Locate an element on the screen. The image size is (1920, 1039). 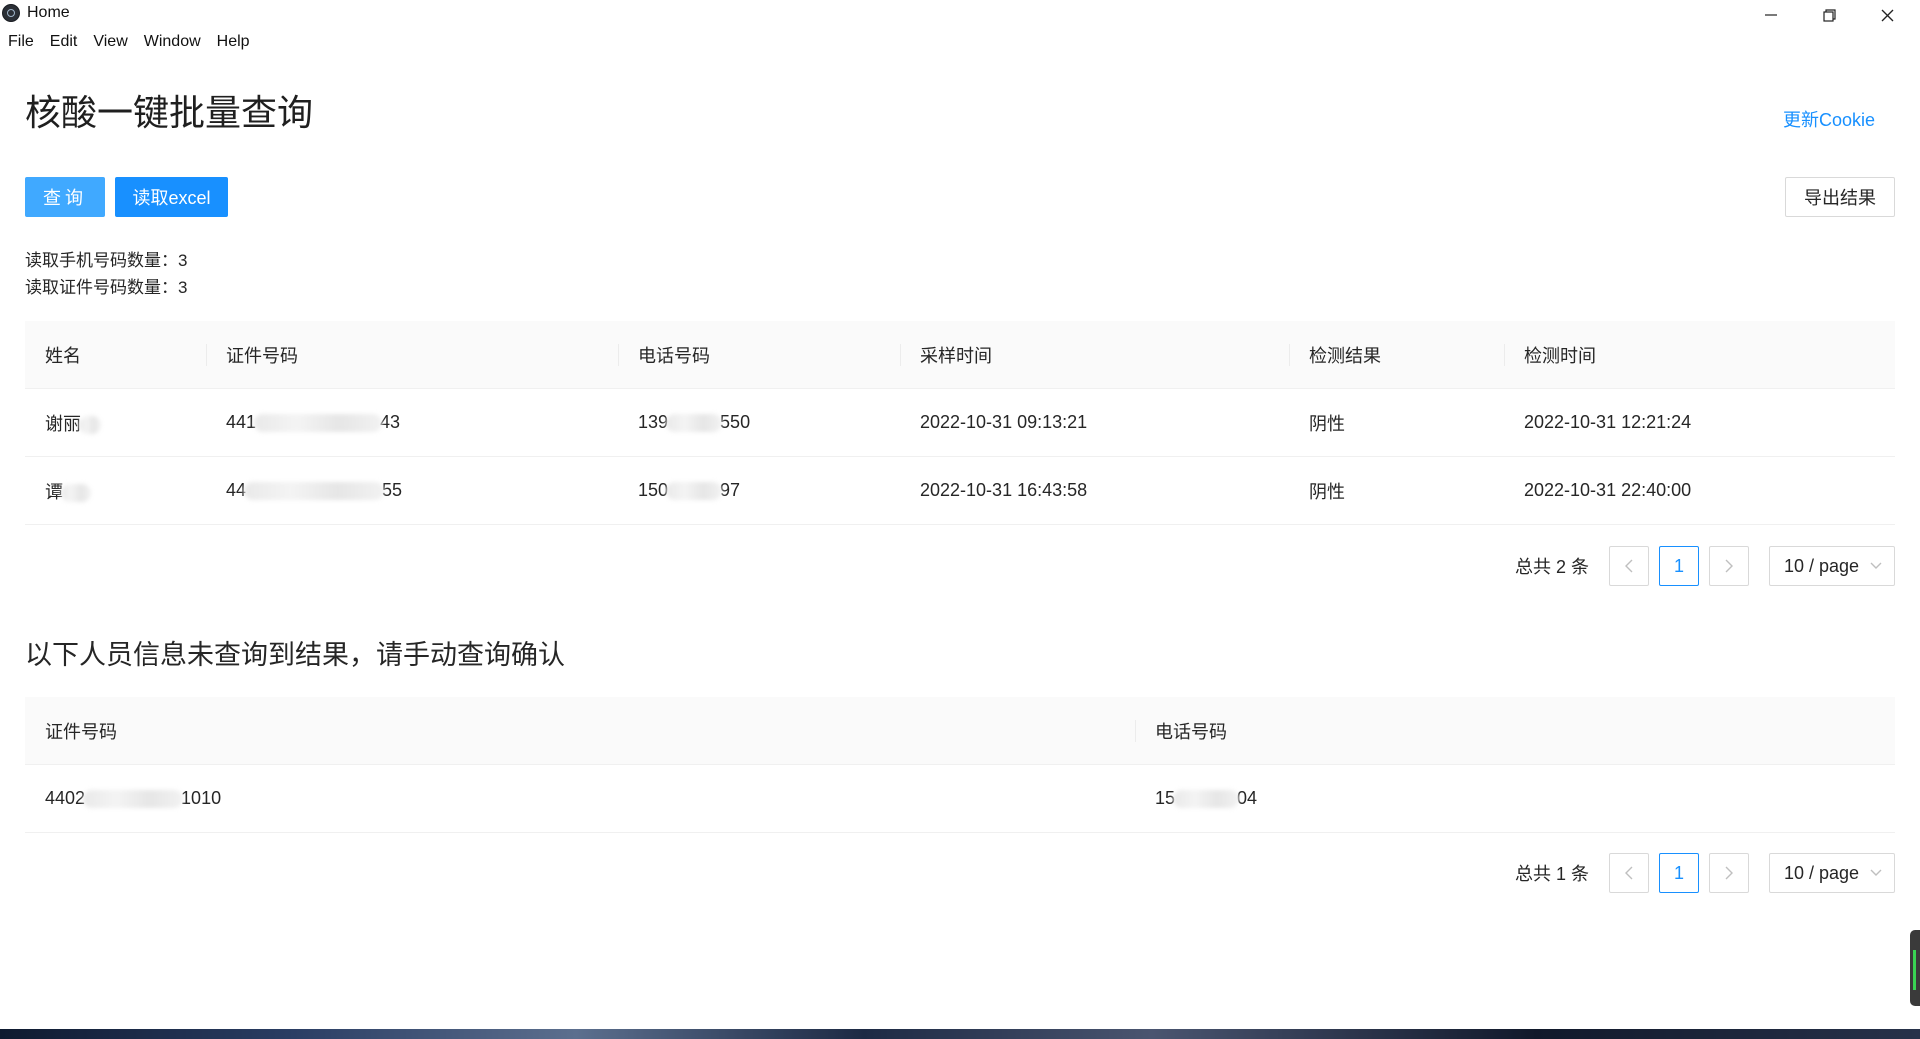
cell-phone: 15 04 is located at coordinates (1515, 798).